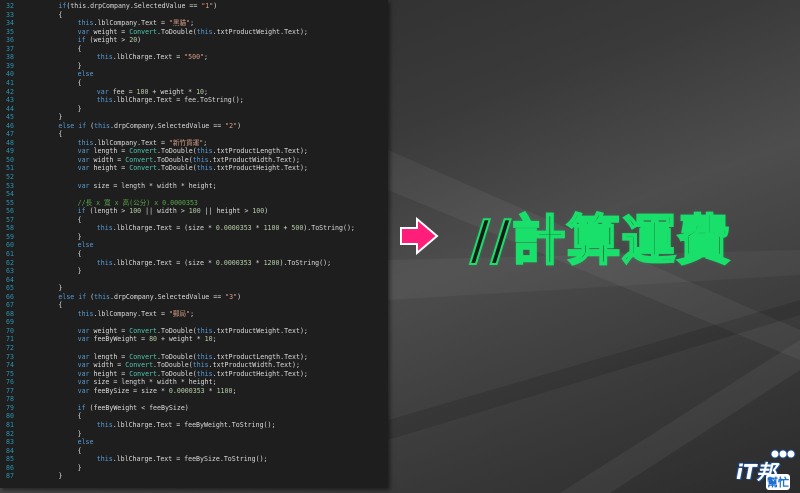 The image size is (800, 493). What do you see at coordinates (178, 100) in the screenshot?
I see `code-token: .lblCharge.Text = fee.ToString();` at bounding box center [178, 100].